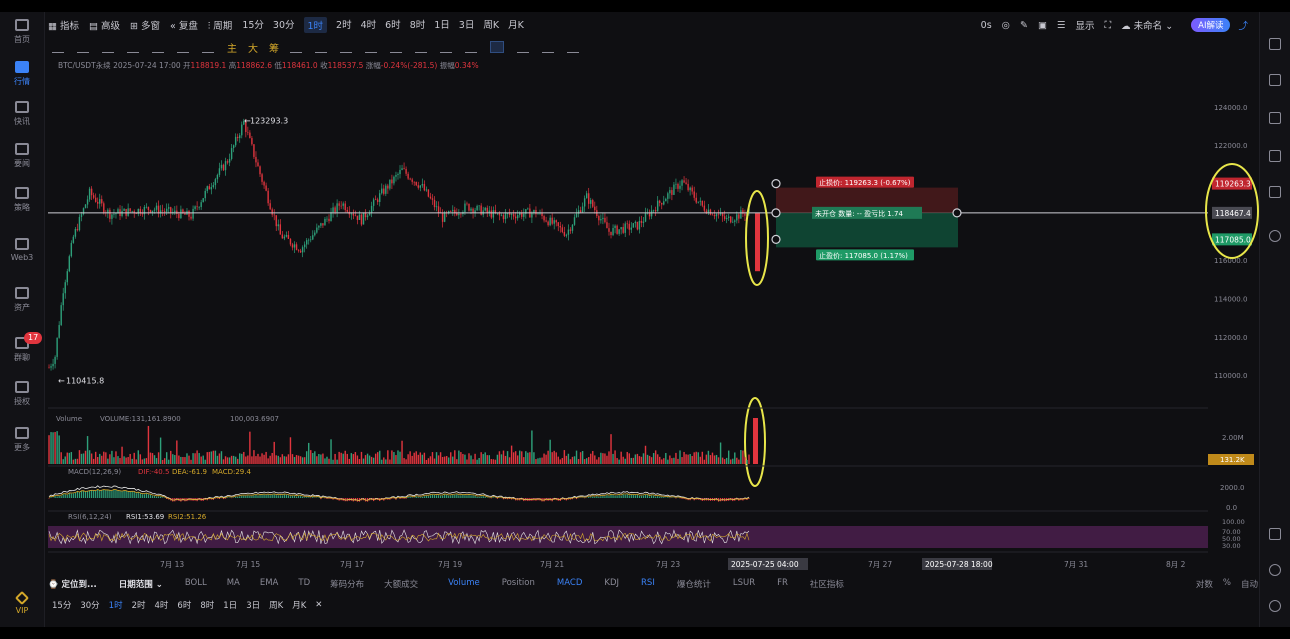 This screenshot has width=1290, height=639. I want to click on trades-icon, so click(1275, 80).